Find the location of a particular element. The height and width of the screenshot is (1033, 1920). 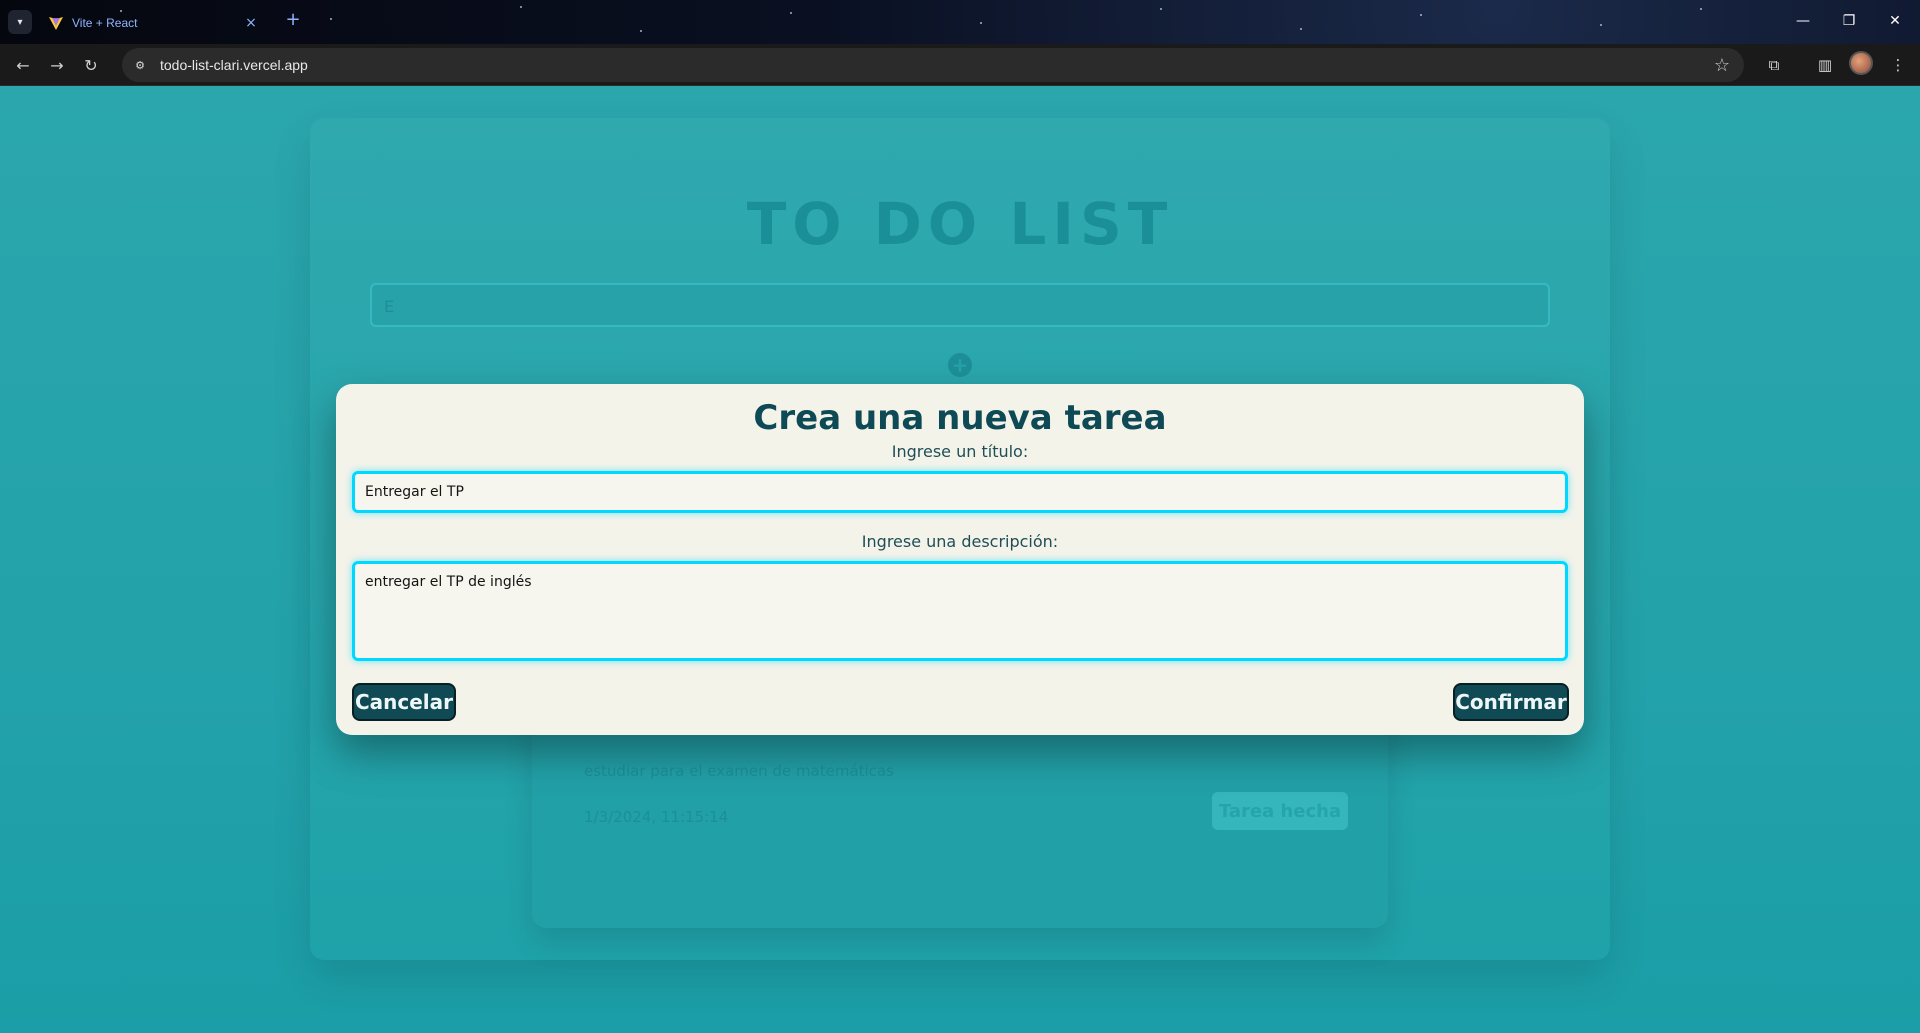

reload-icon: ↻ is located at coordinates (91, 65).